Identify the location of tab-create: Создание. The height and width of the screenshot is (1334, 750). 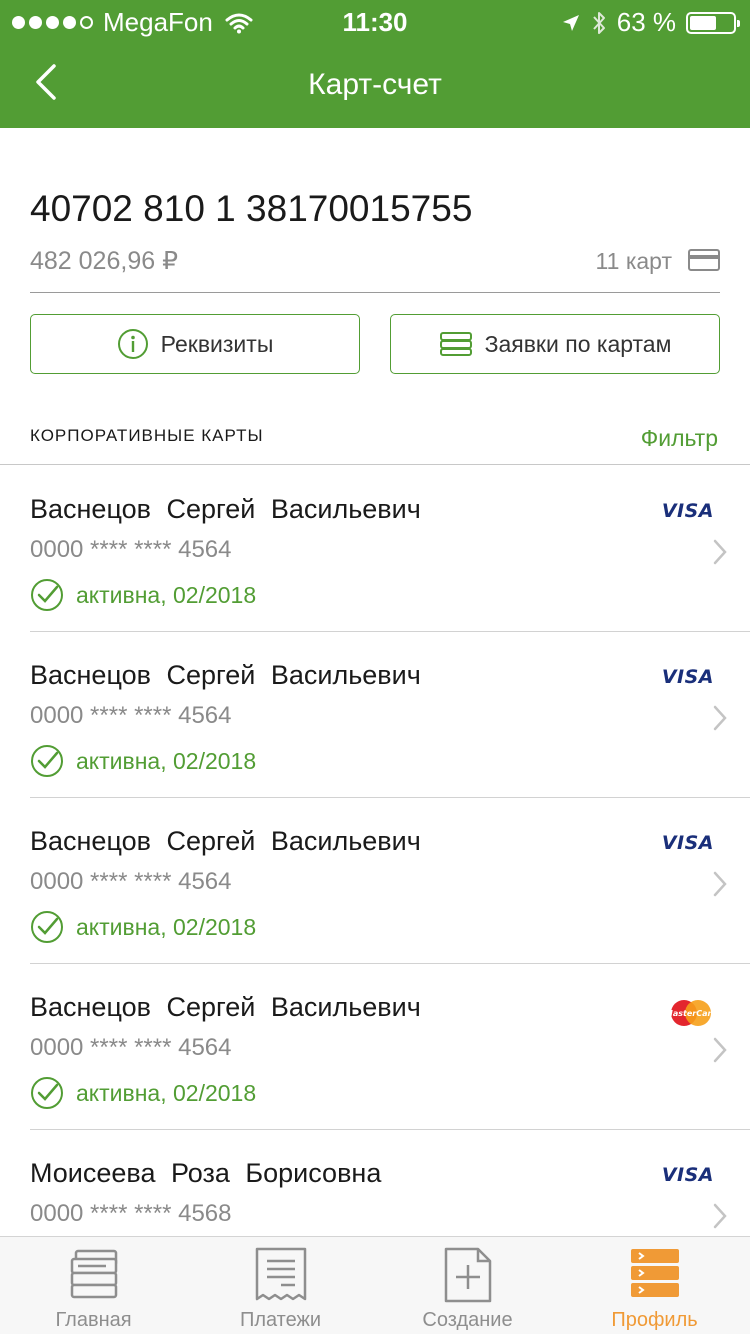
(467, 1285).